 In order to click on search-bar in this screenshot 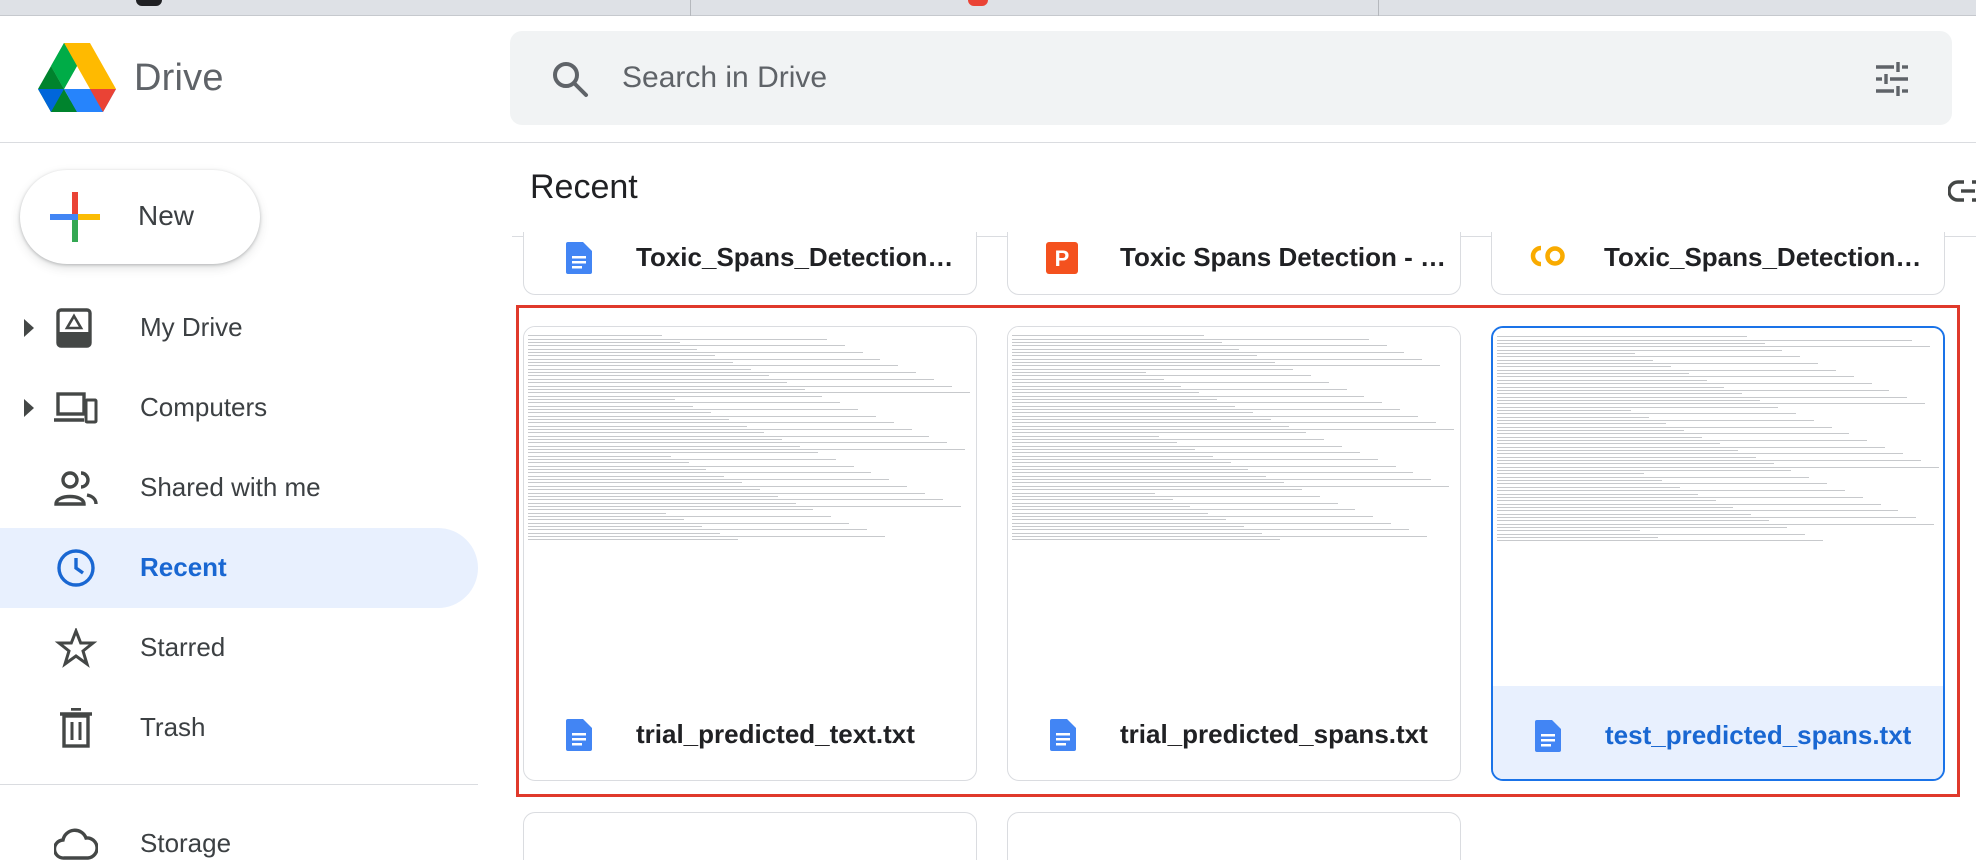, I will do `click(1231, 78)`.